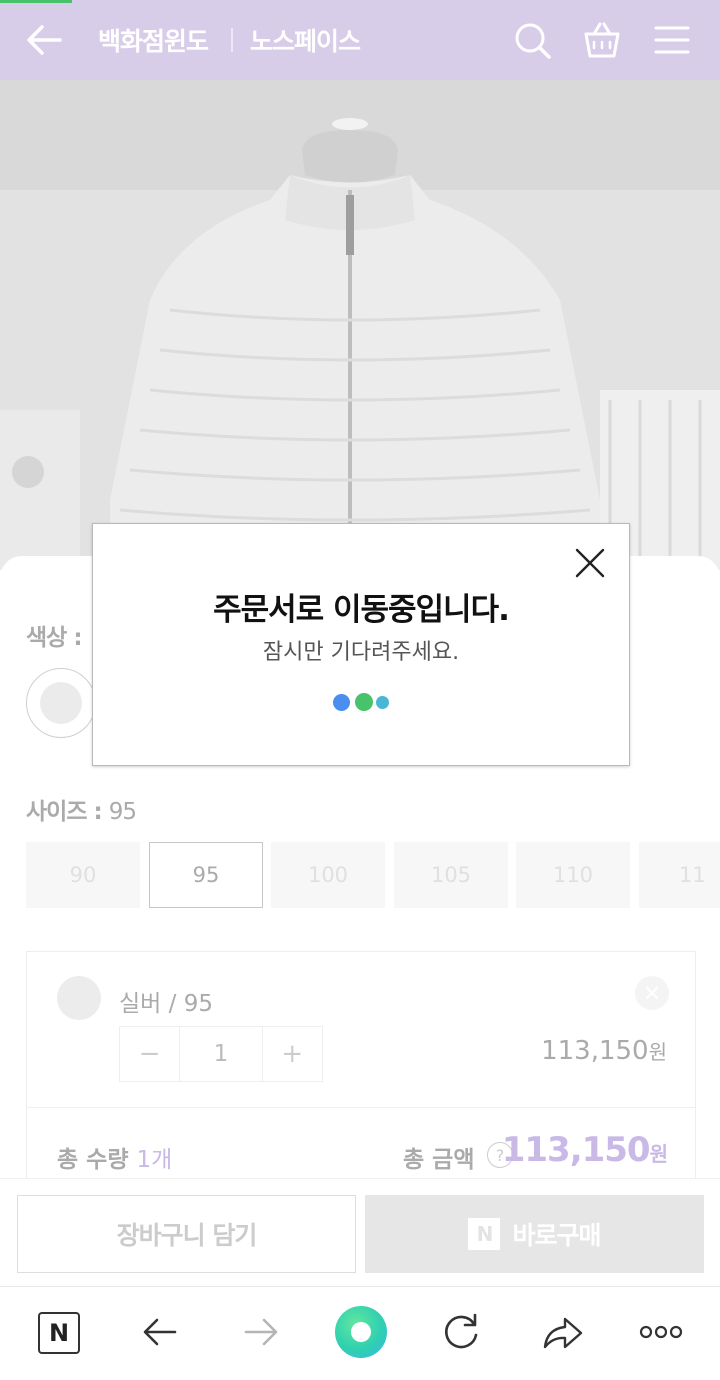 The width and height of the screenshot is (720, 1380). I want to click on total-price: 113,150원, so click(584, 1150).